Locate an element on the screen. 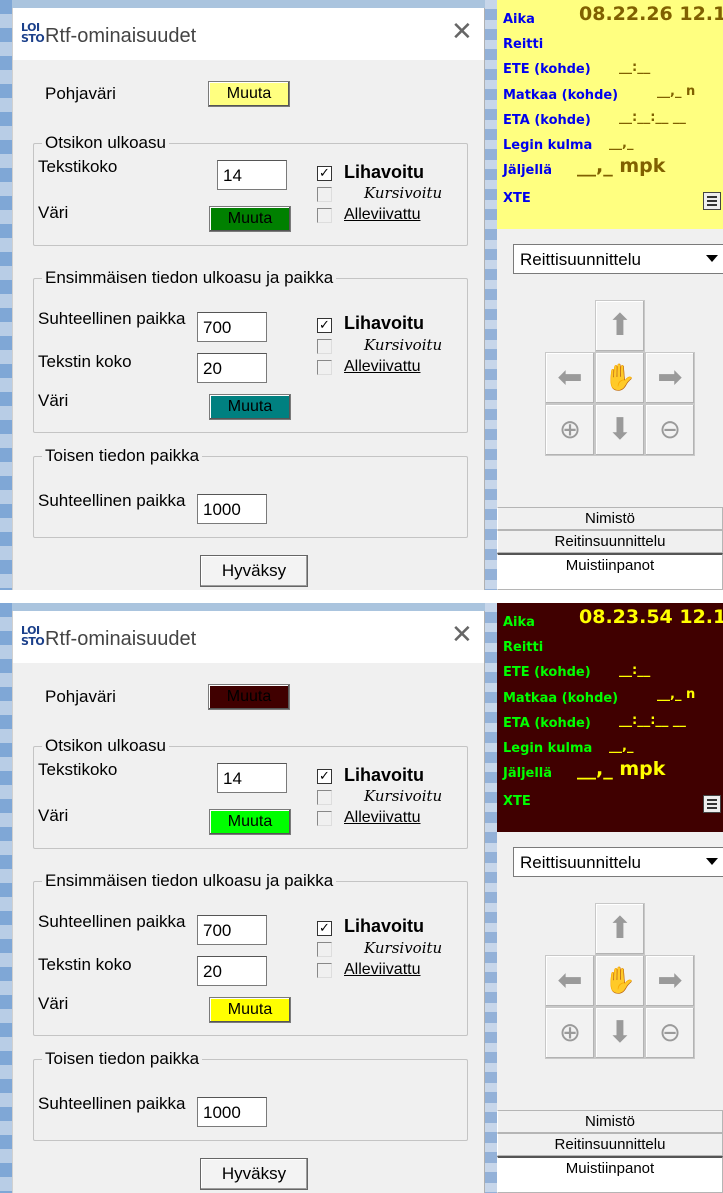 The width and height of the screenshot is (723, 1193). ete-label: ETE (kohde) is located at coordinates (547, 672).